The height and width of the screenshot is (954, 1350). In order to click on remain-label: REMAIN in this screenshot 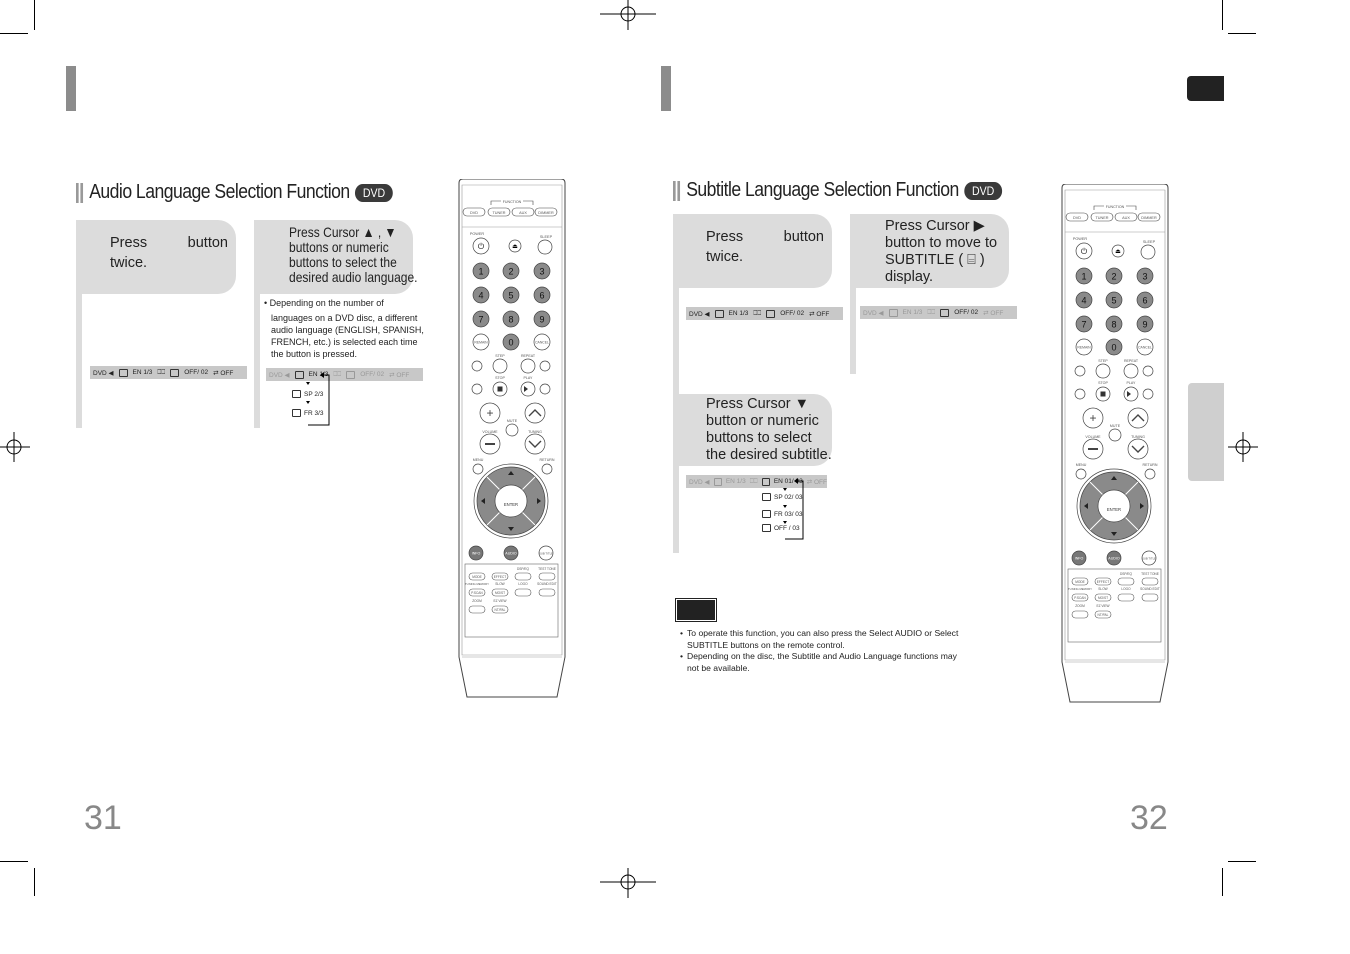, I will do `click(481, 343)`.